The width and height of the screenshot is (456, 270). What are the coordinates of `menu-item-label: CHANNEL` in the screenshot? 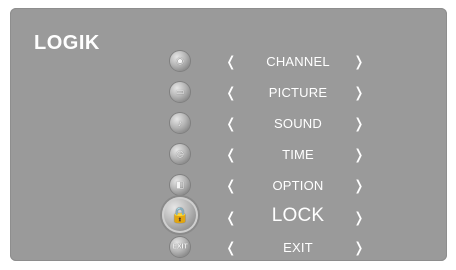 It's located at (298, 61).